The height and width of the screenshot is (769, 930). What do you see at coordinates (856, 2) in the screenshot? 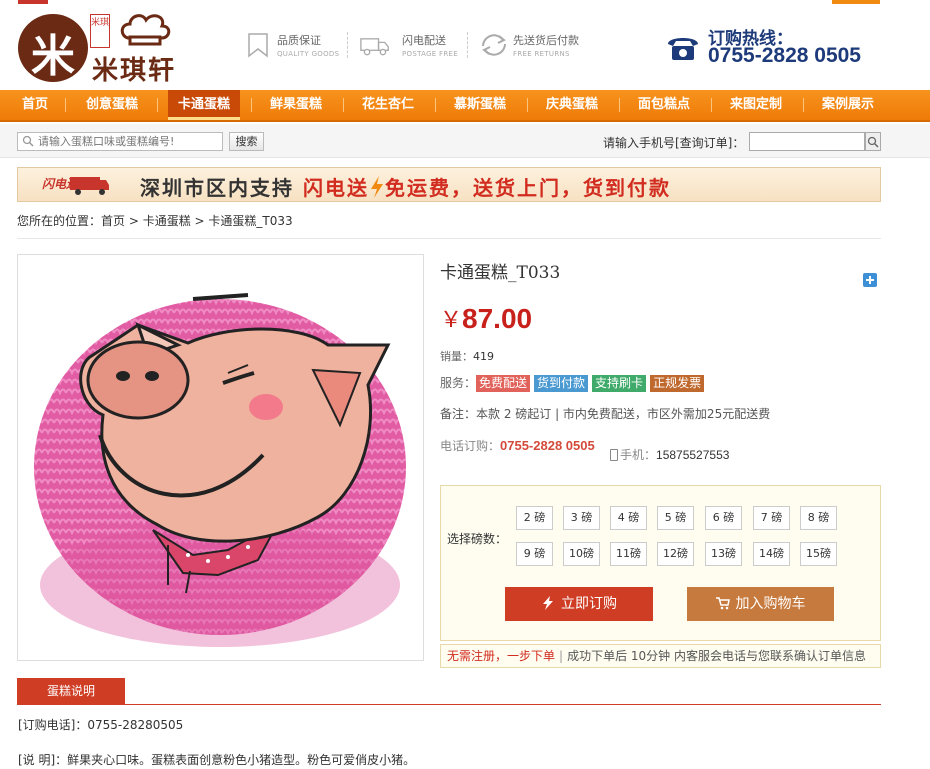
I see `top-strip-orange` at bounding box center [856, 2].